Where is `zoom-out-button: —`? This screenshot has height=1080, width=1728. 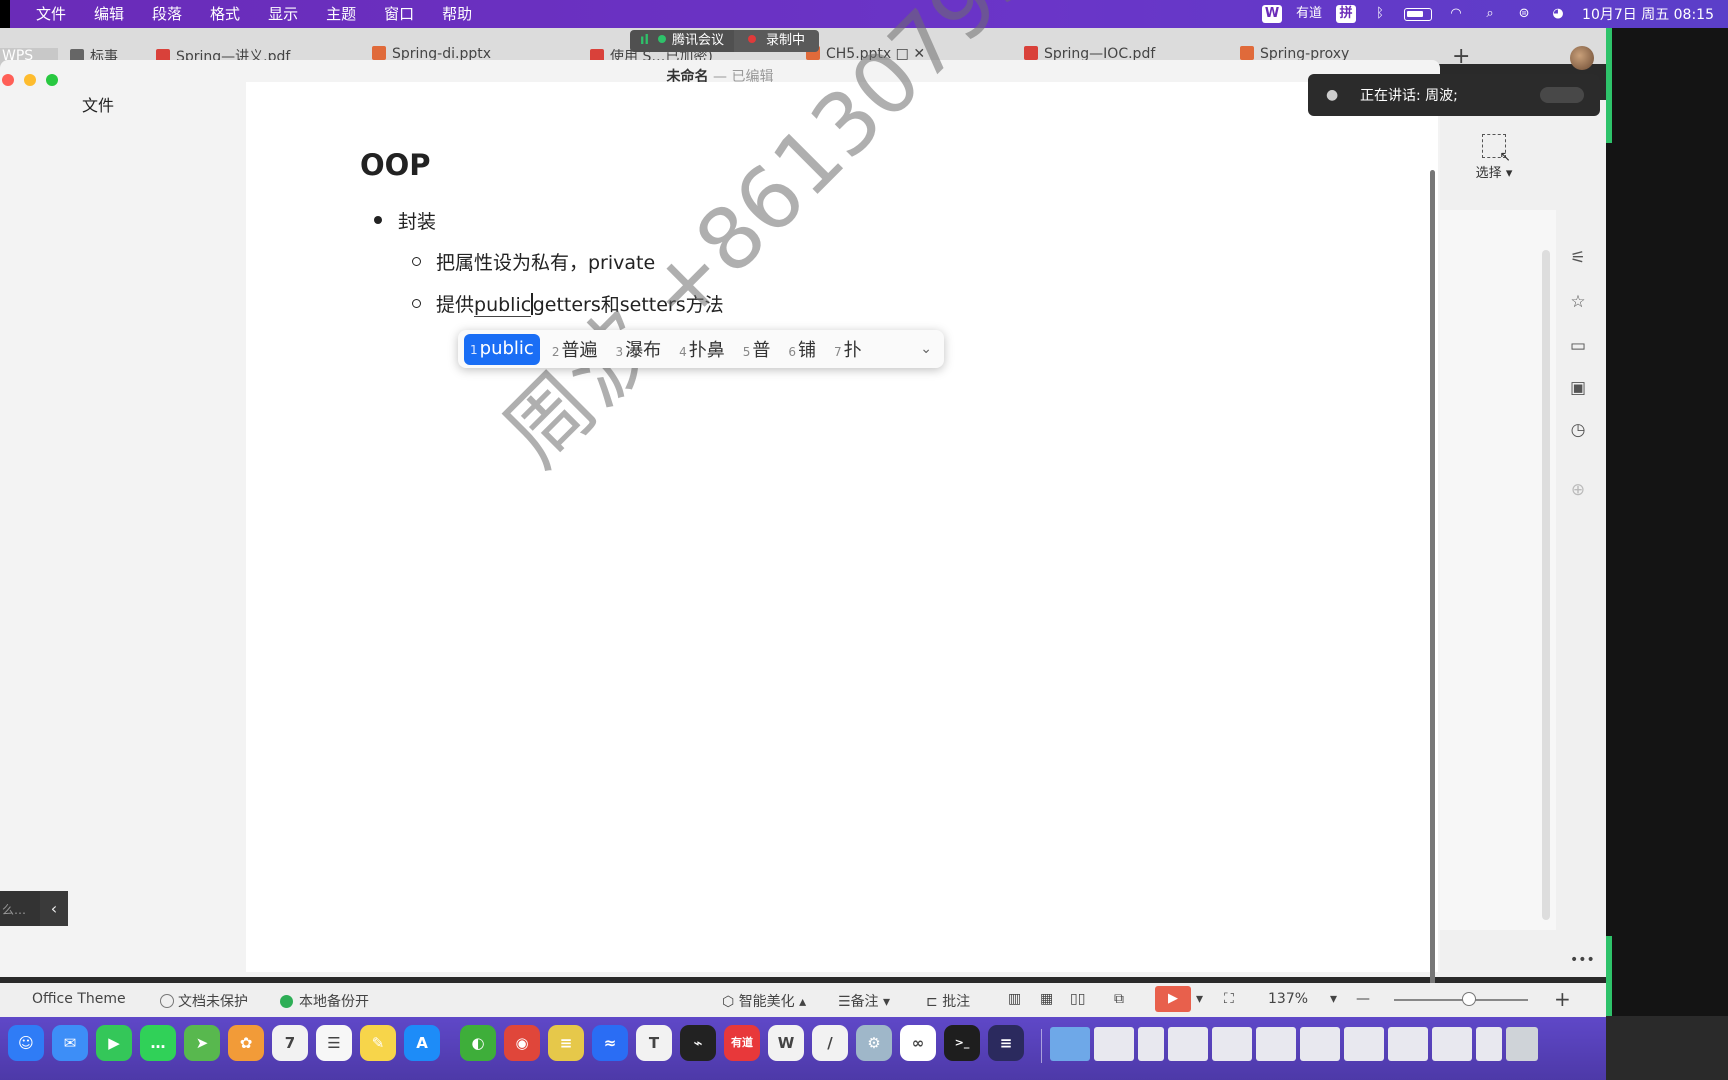
zoom-out-button: — is located at coordinates (1363, 999).